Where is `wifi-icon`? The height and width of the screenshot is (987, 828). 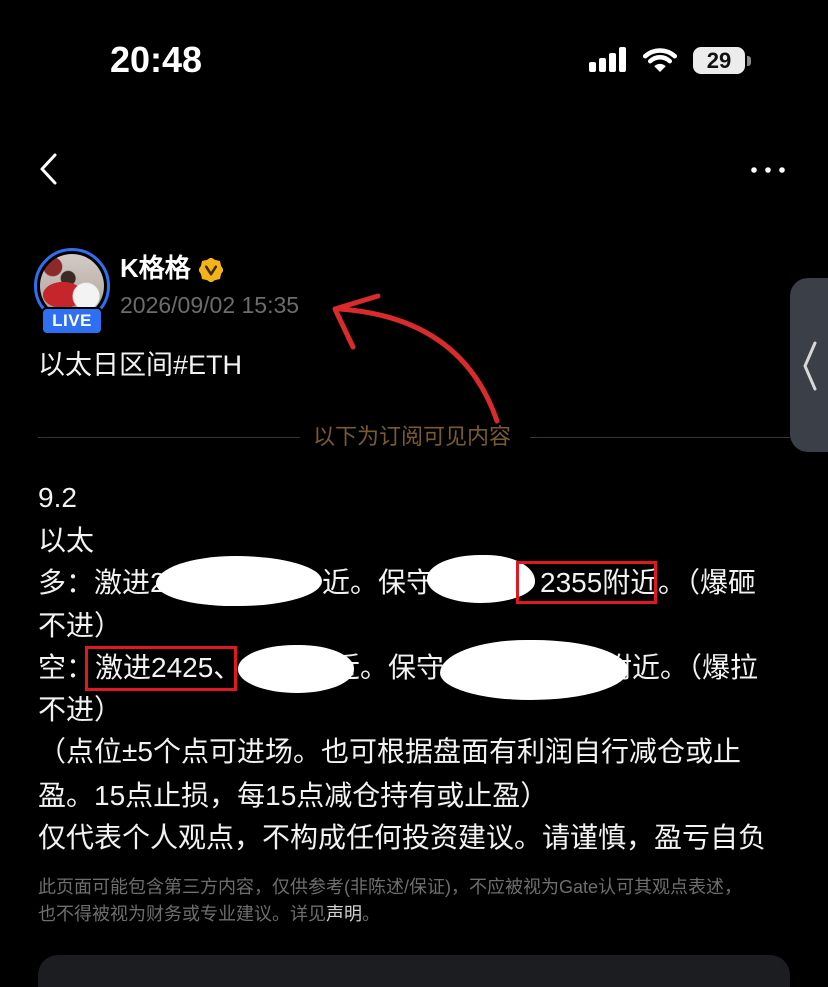 wifi-icon is located at coordinates (660, 60).